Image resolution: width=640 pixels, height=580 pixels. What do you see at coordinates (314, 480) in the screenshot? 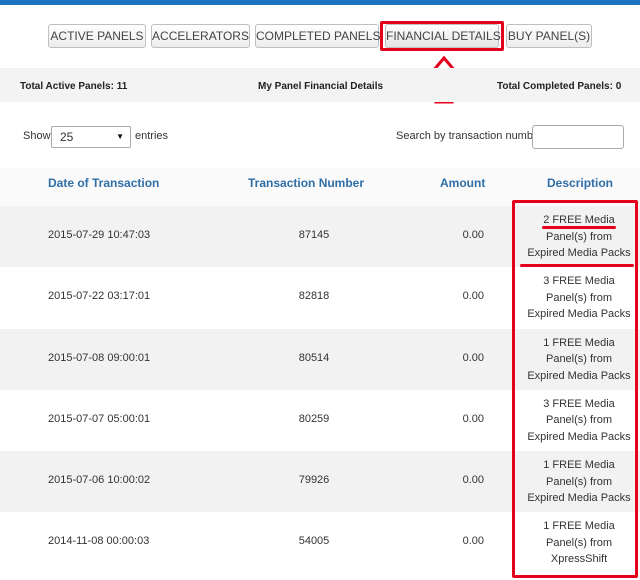
I see `cell-number: 79926` at bounding box center [314, 480].